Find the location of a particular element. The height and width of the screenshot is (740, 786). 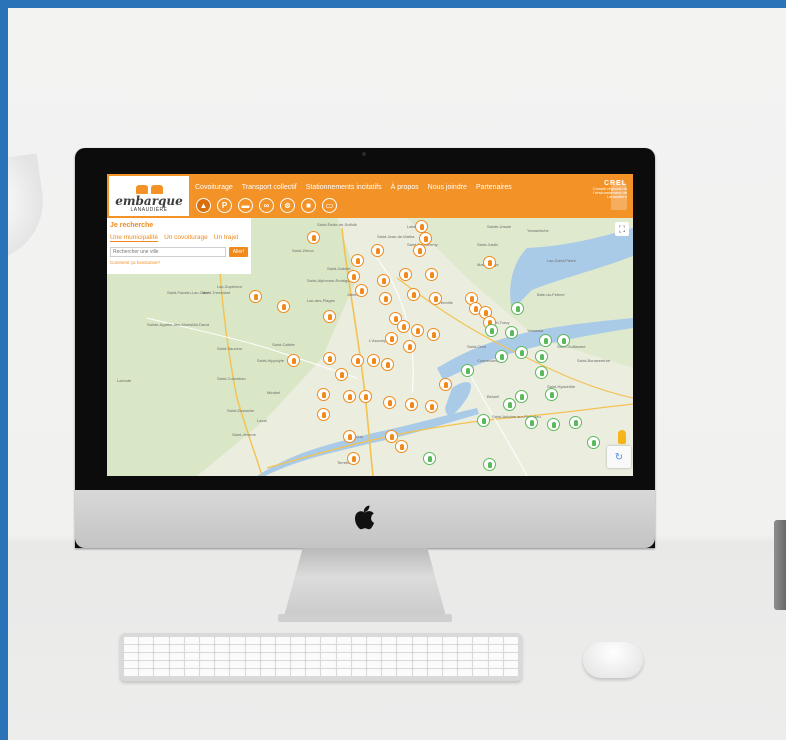

logo-region: LANAUDIÈRE is located at coordinates (149, 210).